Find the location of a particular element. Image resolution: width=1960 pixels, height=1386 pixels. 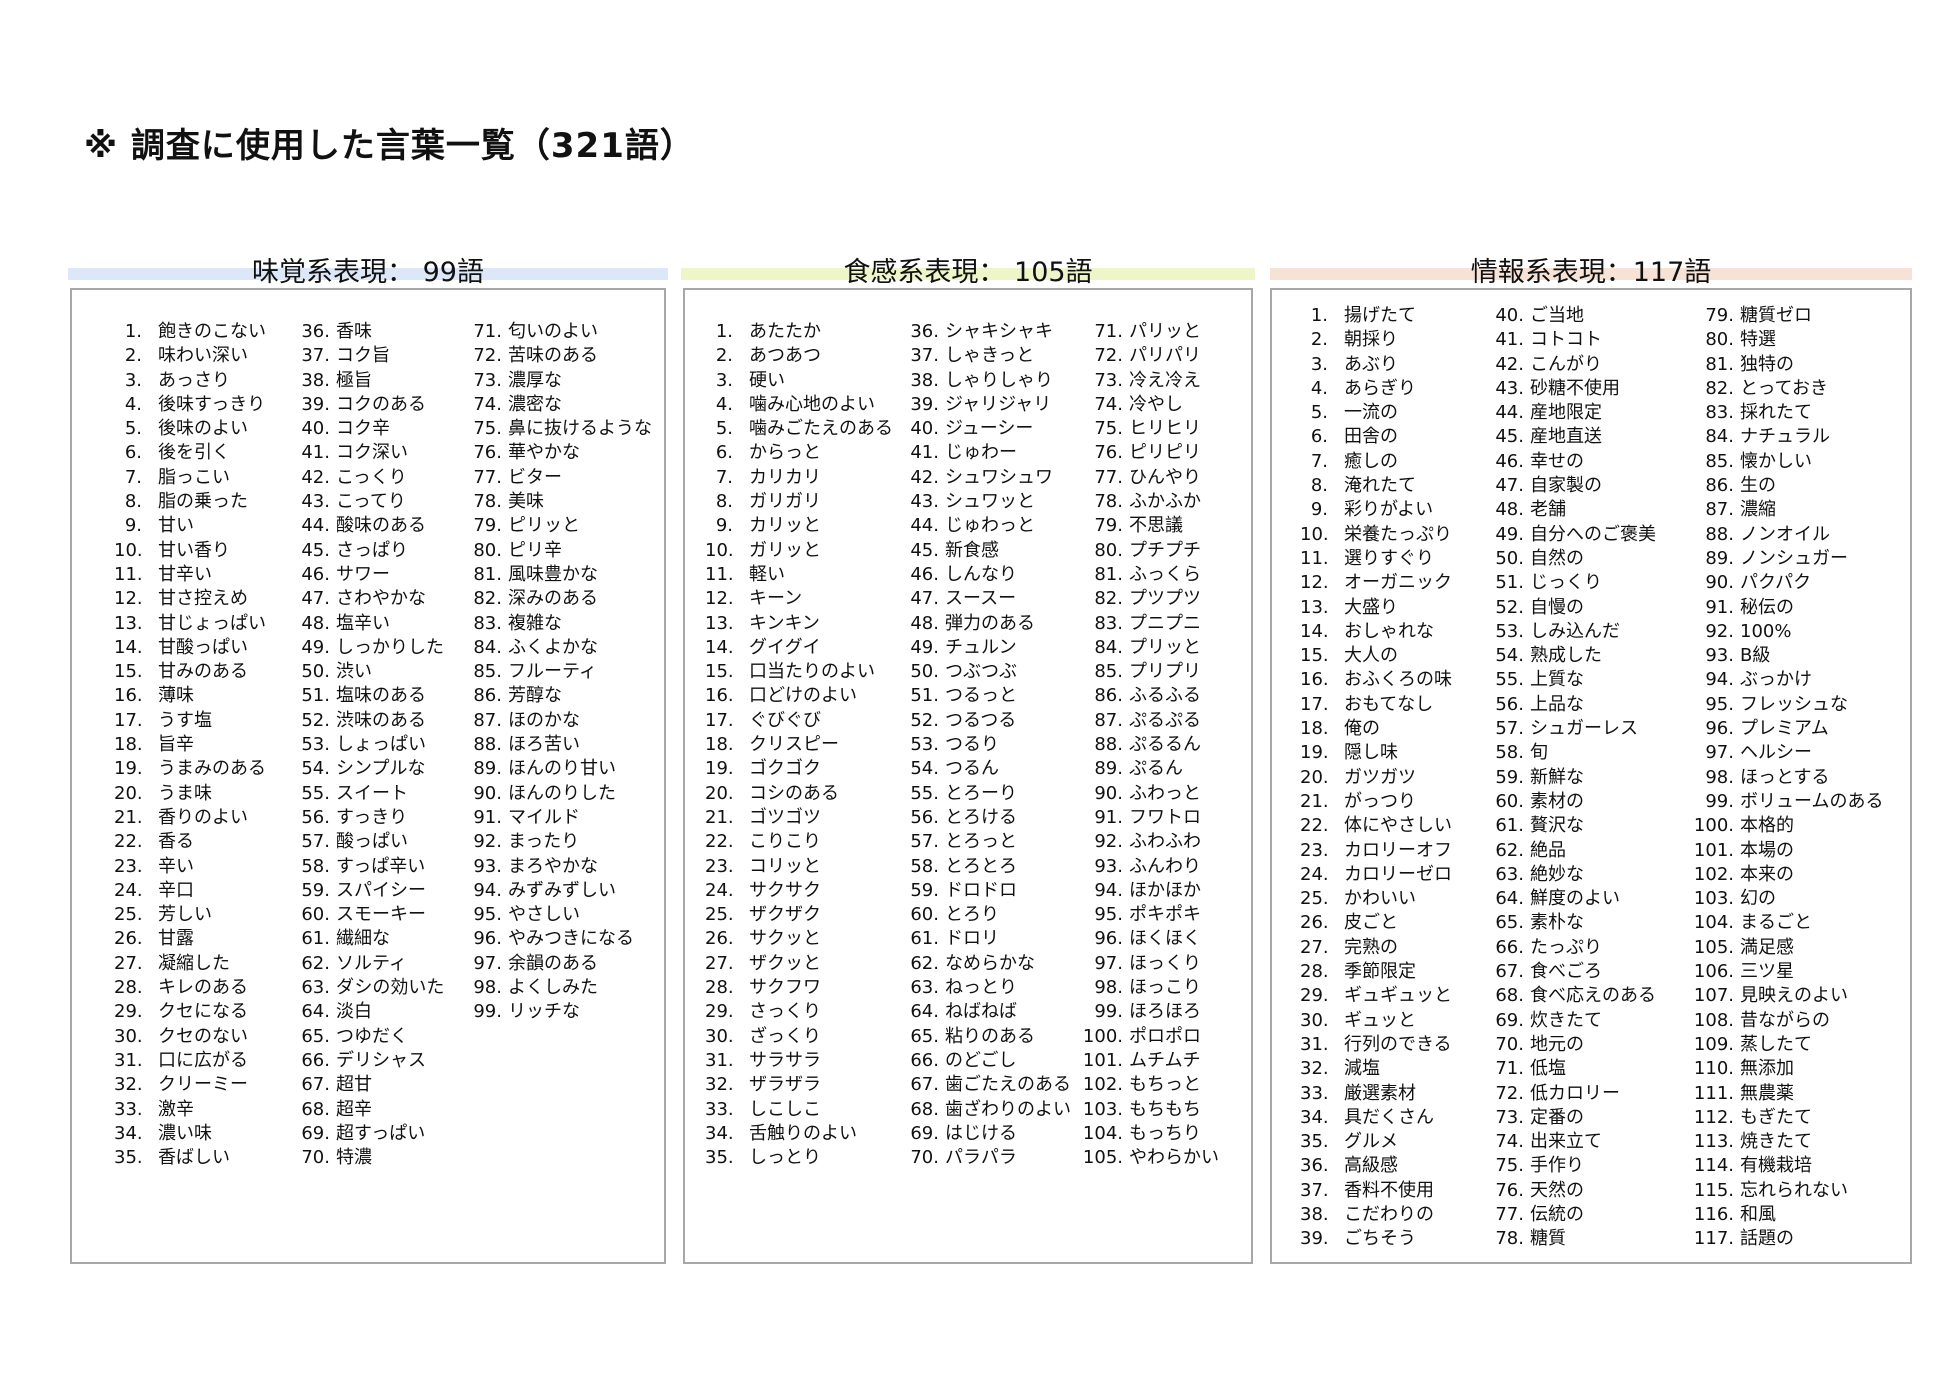

item-number: 61. is located at coordinates (1509, 826).